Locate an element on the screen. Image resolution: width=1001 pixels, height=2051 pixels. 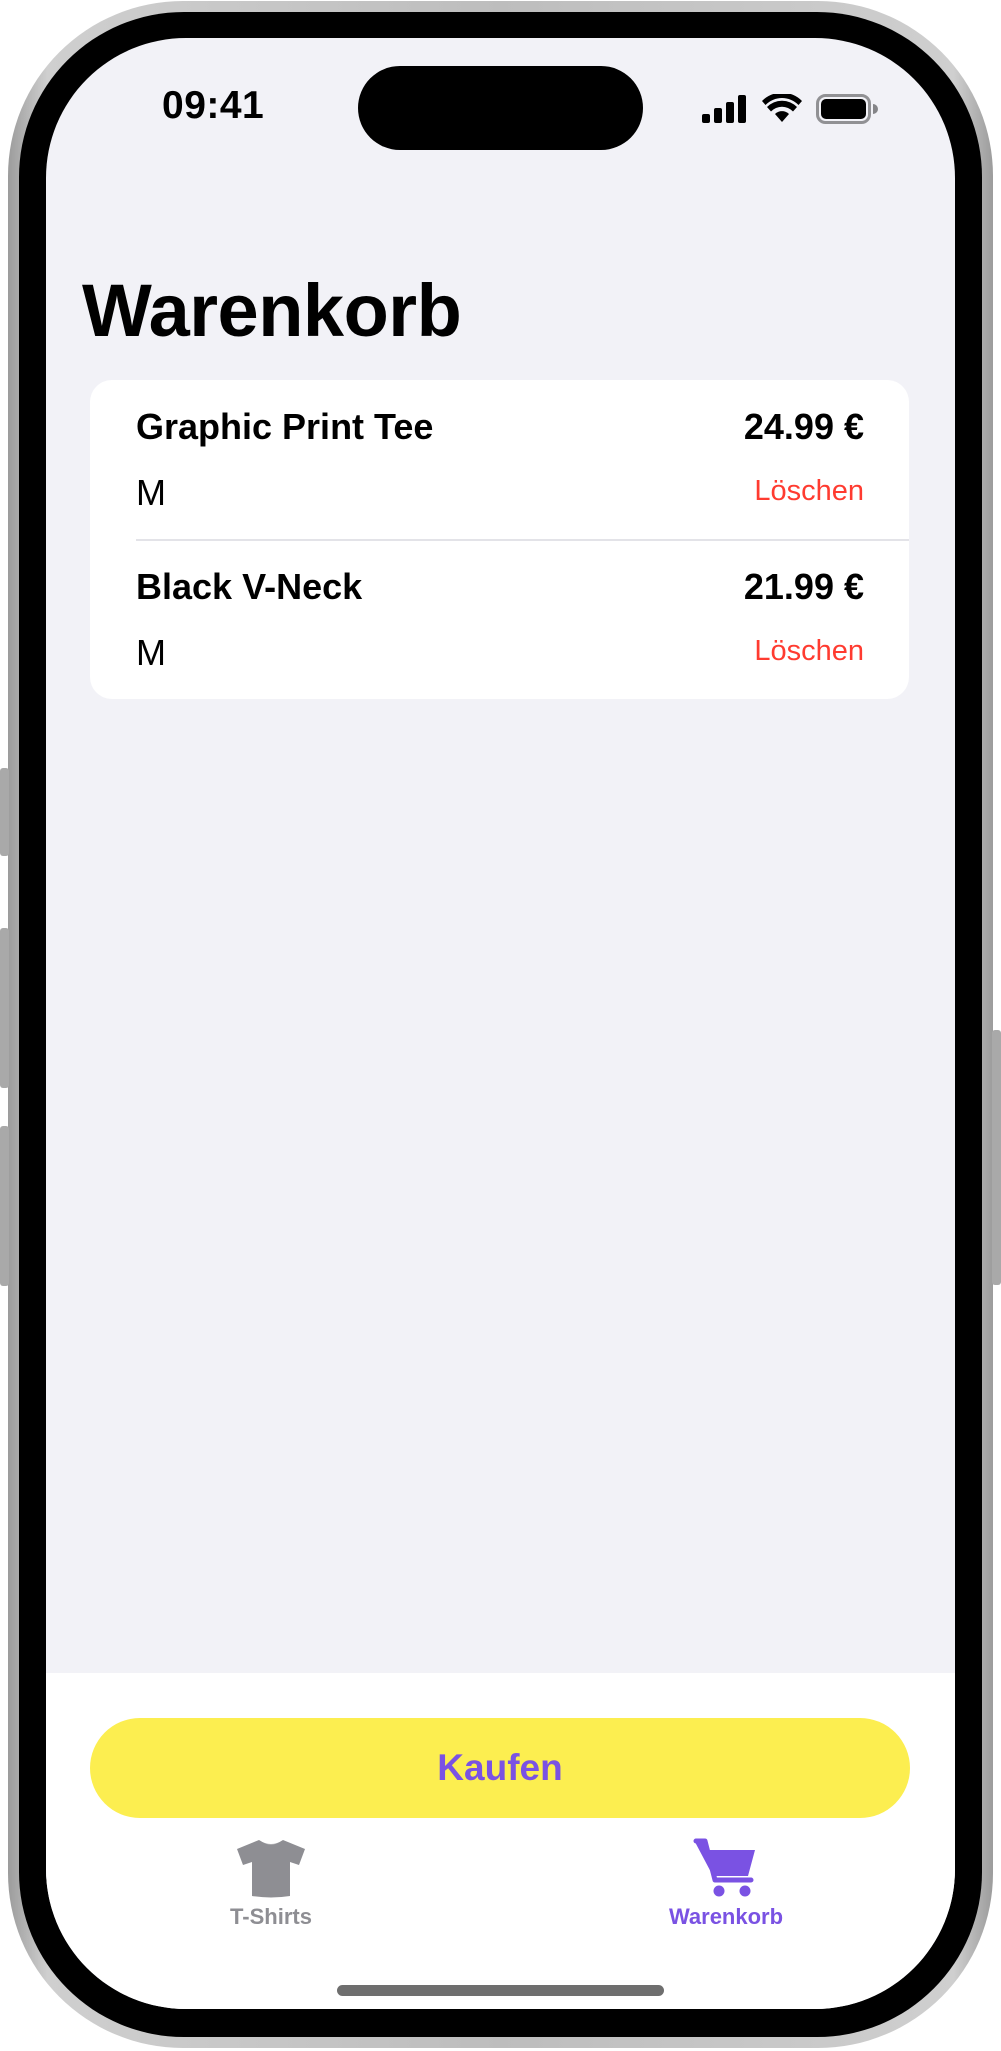
cart-icon is located at coordinates (724, 1867).